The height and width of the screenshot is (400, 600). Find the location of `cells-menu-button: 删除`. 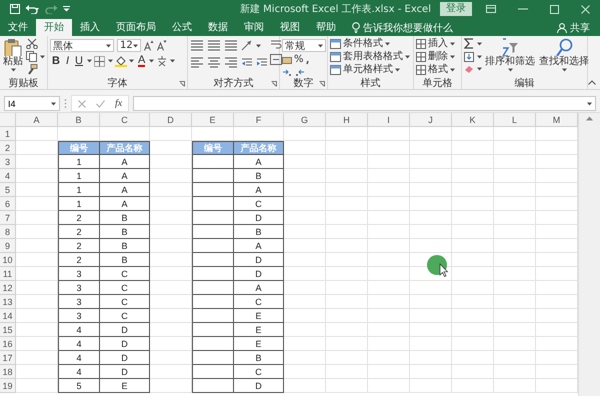

cells-menu-button: 删除 is located at coordinates (435, 57).